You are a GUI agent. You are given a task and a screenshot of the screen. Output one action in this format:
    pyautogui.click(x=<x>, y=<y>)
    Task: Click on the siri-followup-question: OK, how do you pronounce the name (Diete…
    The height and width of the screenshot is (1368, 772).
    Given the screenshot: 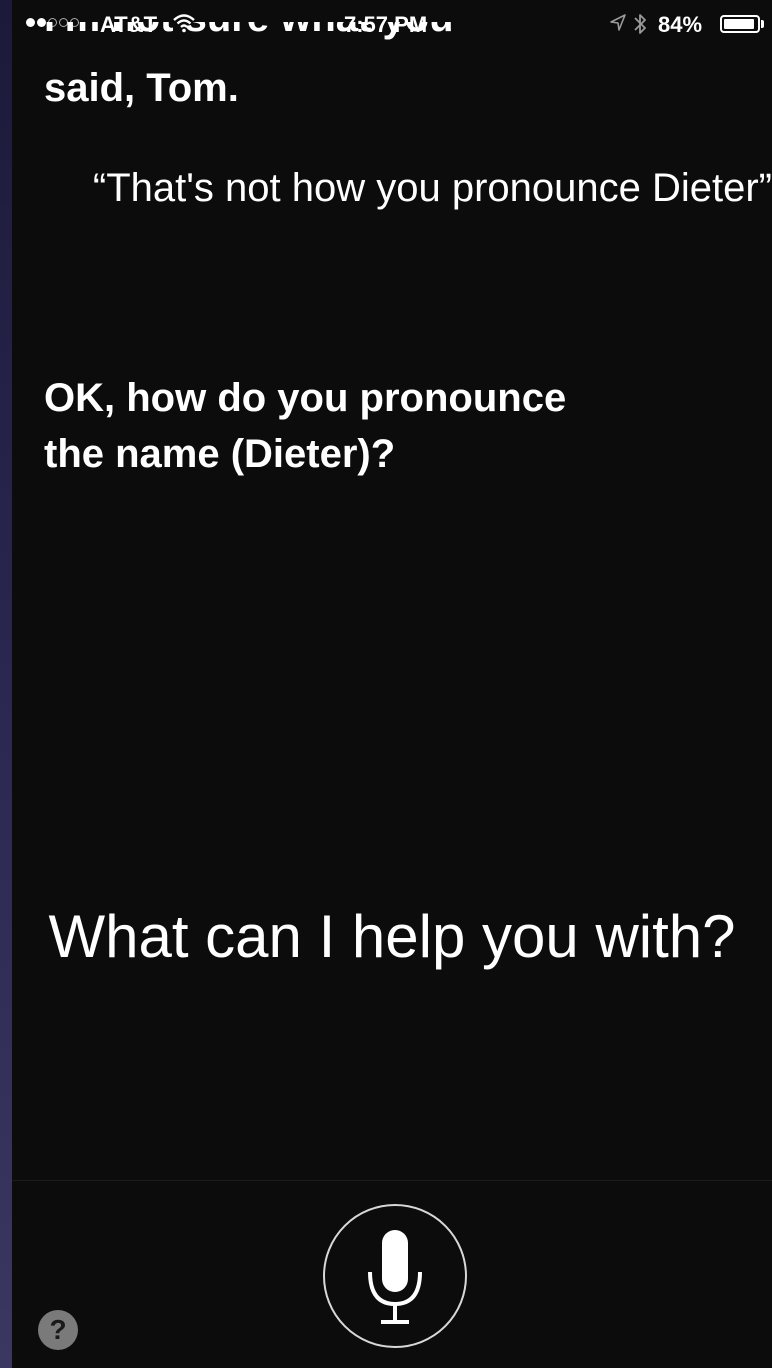 What is the action you would take?
    pyautogui.click(x=305, y=426)
    